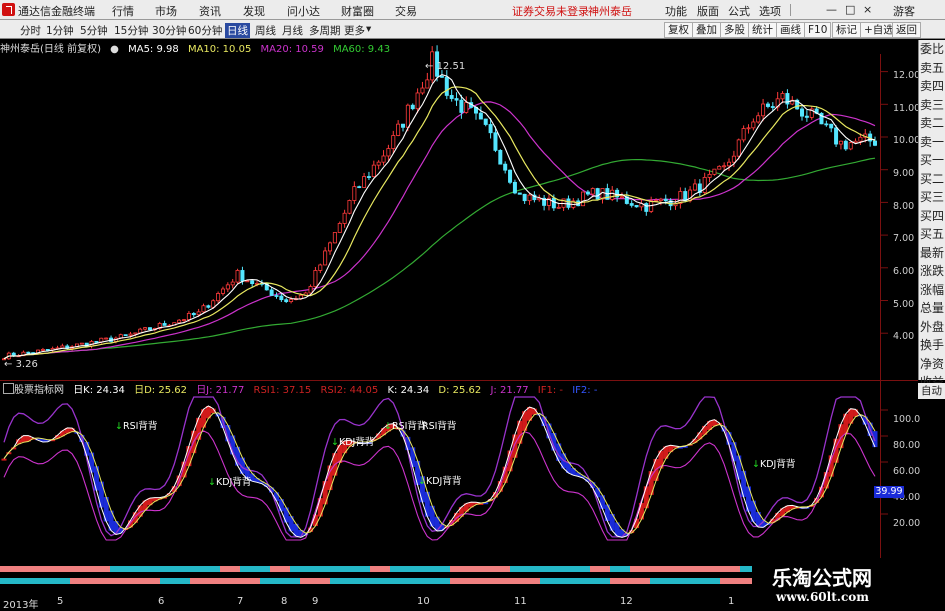  I want to click on quote-side-panel: 委比 卖五 卖四 卖三 卖二 卖一 买一 买二 买三 买四 买五 最新 涨跌 涨幅 总量 外盘 换手 净资 收益, so click(931, 214).